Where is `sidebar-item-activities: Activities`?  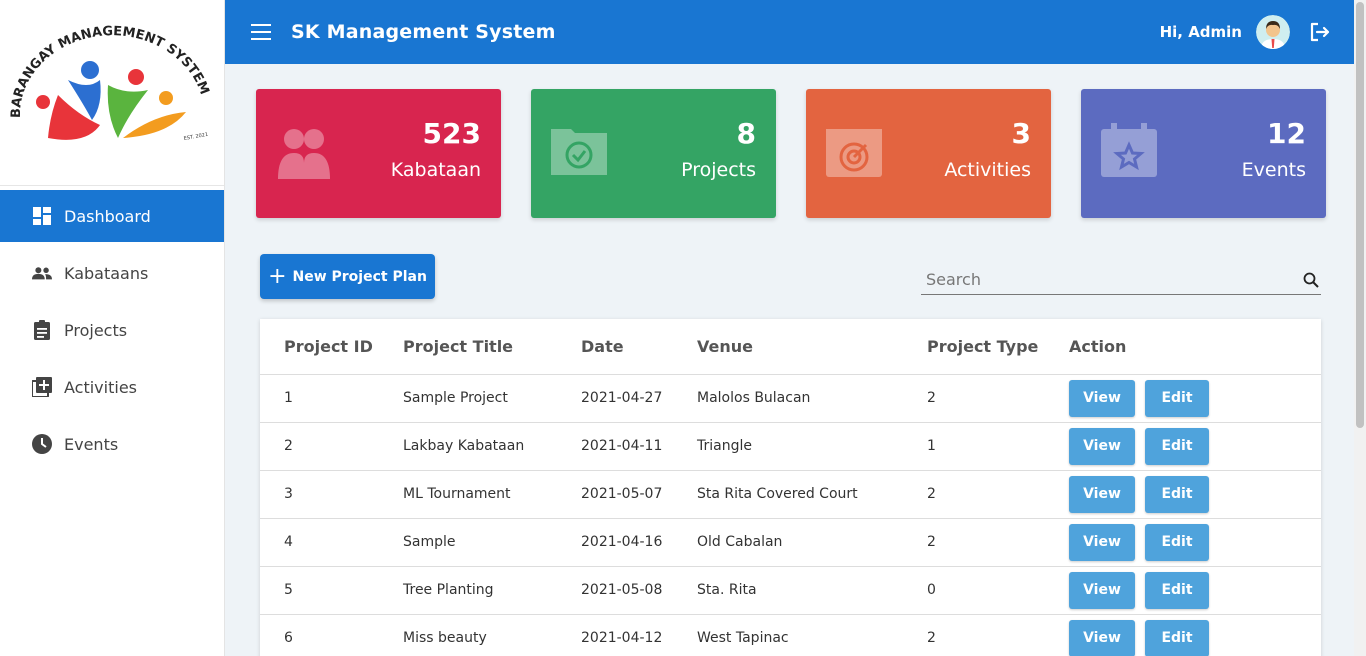 sidebar-item-activities: Activities is located at coordinates (112, 387).